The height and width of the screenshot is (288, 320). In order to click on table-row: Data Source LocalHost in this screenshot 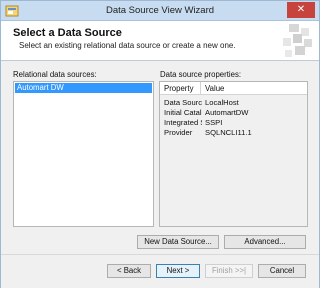, I will do `click(233, 103)`.